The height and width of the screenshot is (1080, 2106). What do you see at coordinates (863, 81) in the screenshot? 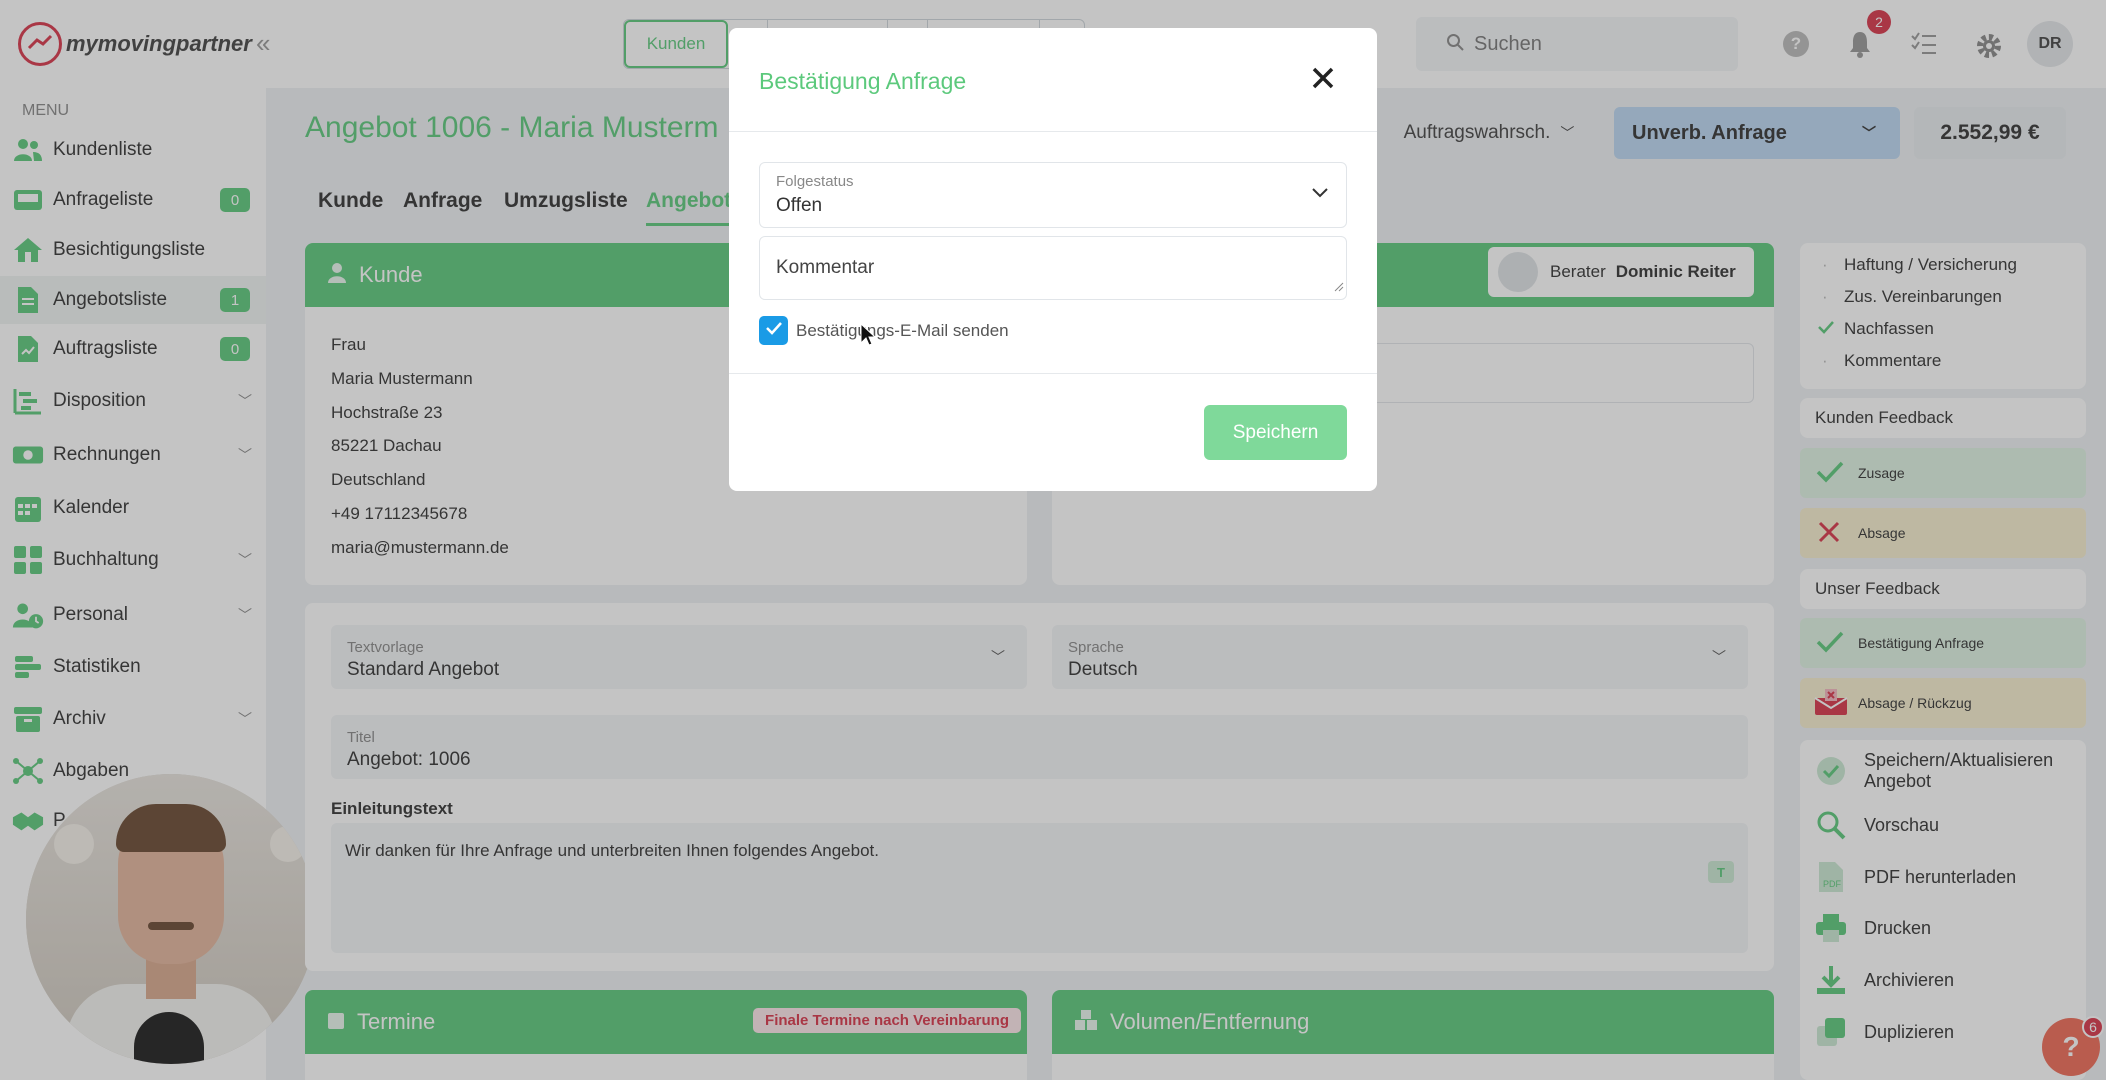
I see `modal-title: Bestätigung Anfrage` at bounding box center [863, 81].